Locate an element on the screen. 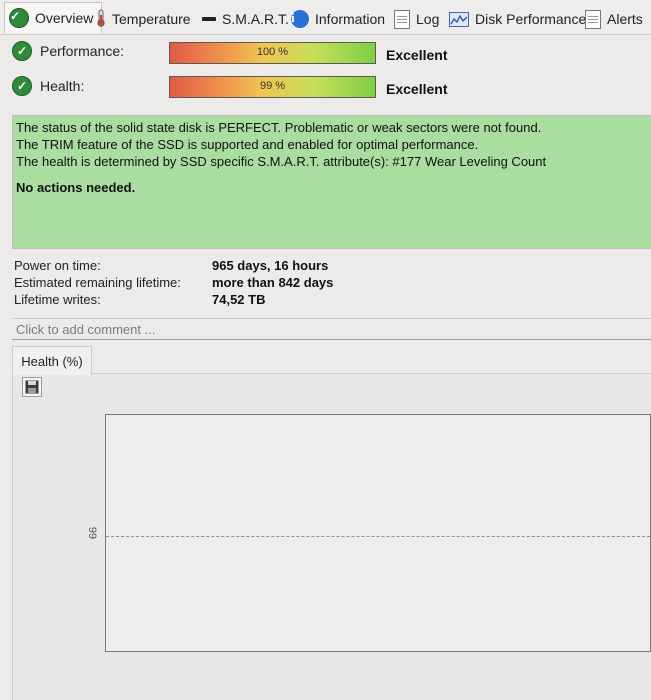 This screenshot has height=700, width=651. smart-icon is located at coordinates (209, 19).